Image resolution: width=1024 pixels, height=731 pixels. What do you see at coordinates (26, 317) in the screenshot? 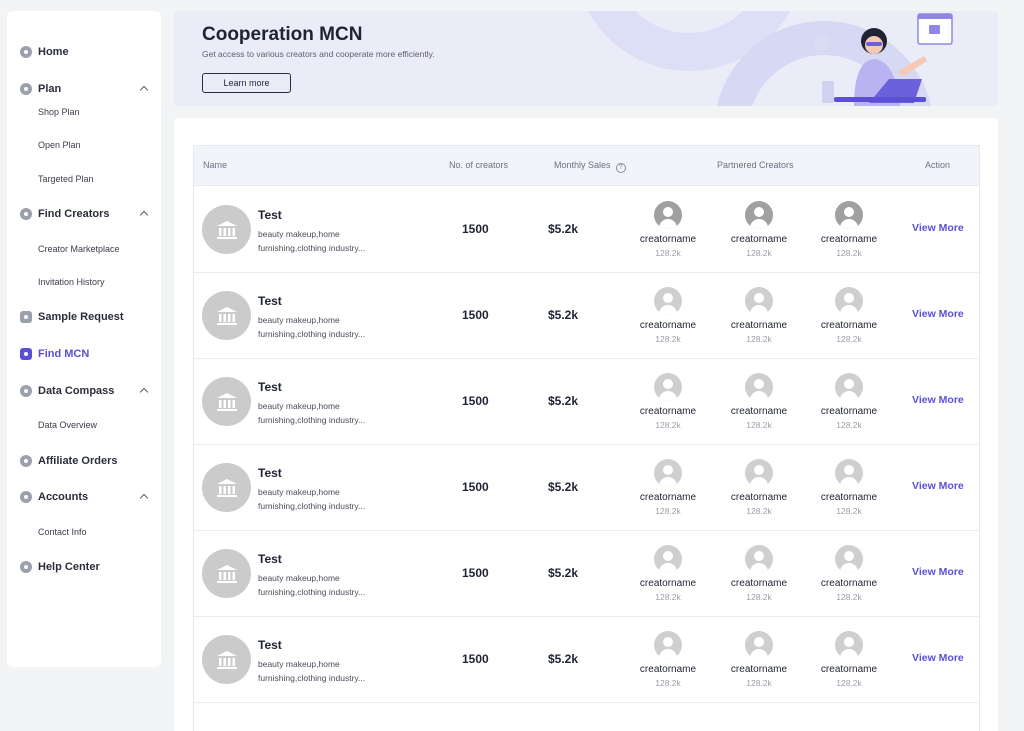
I see `sample-request-icon` at bounding box center [26, 317].